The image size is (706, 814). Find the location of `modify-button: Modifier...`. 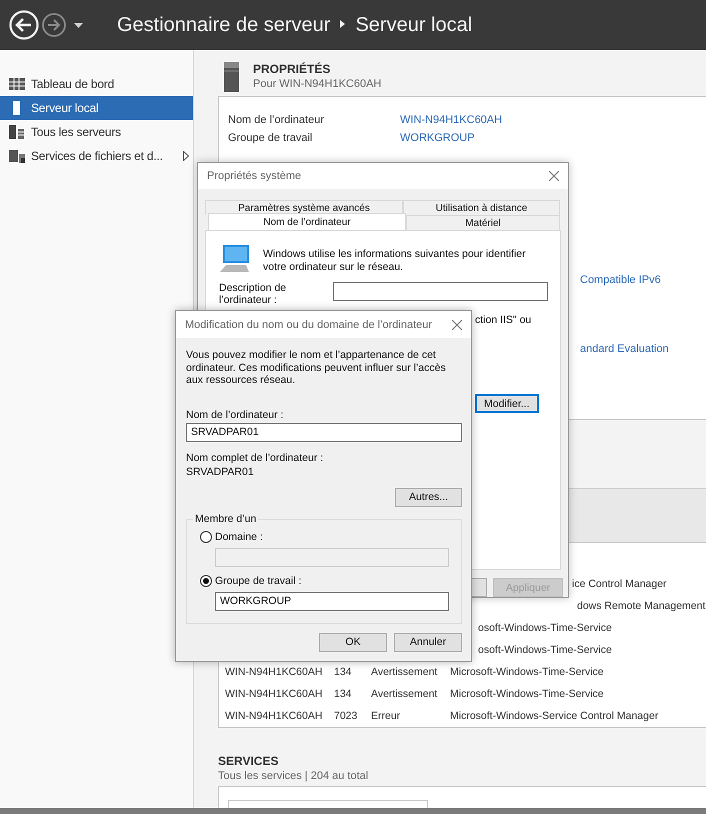

modify-button: Modifier... is located at coordinates (507, 403).